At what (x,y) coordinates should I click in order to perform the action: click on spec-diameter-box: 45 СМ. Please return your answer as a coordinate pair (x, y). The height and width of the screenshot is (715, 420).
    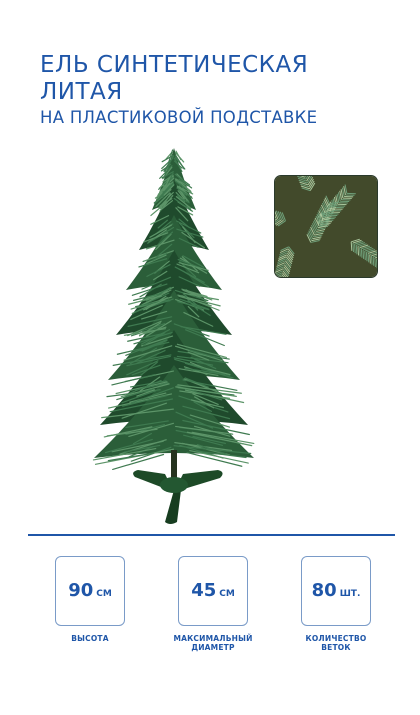
    Looking at the image, I should click on (213, 591).